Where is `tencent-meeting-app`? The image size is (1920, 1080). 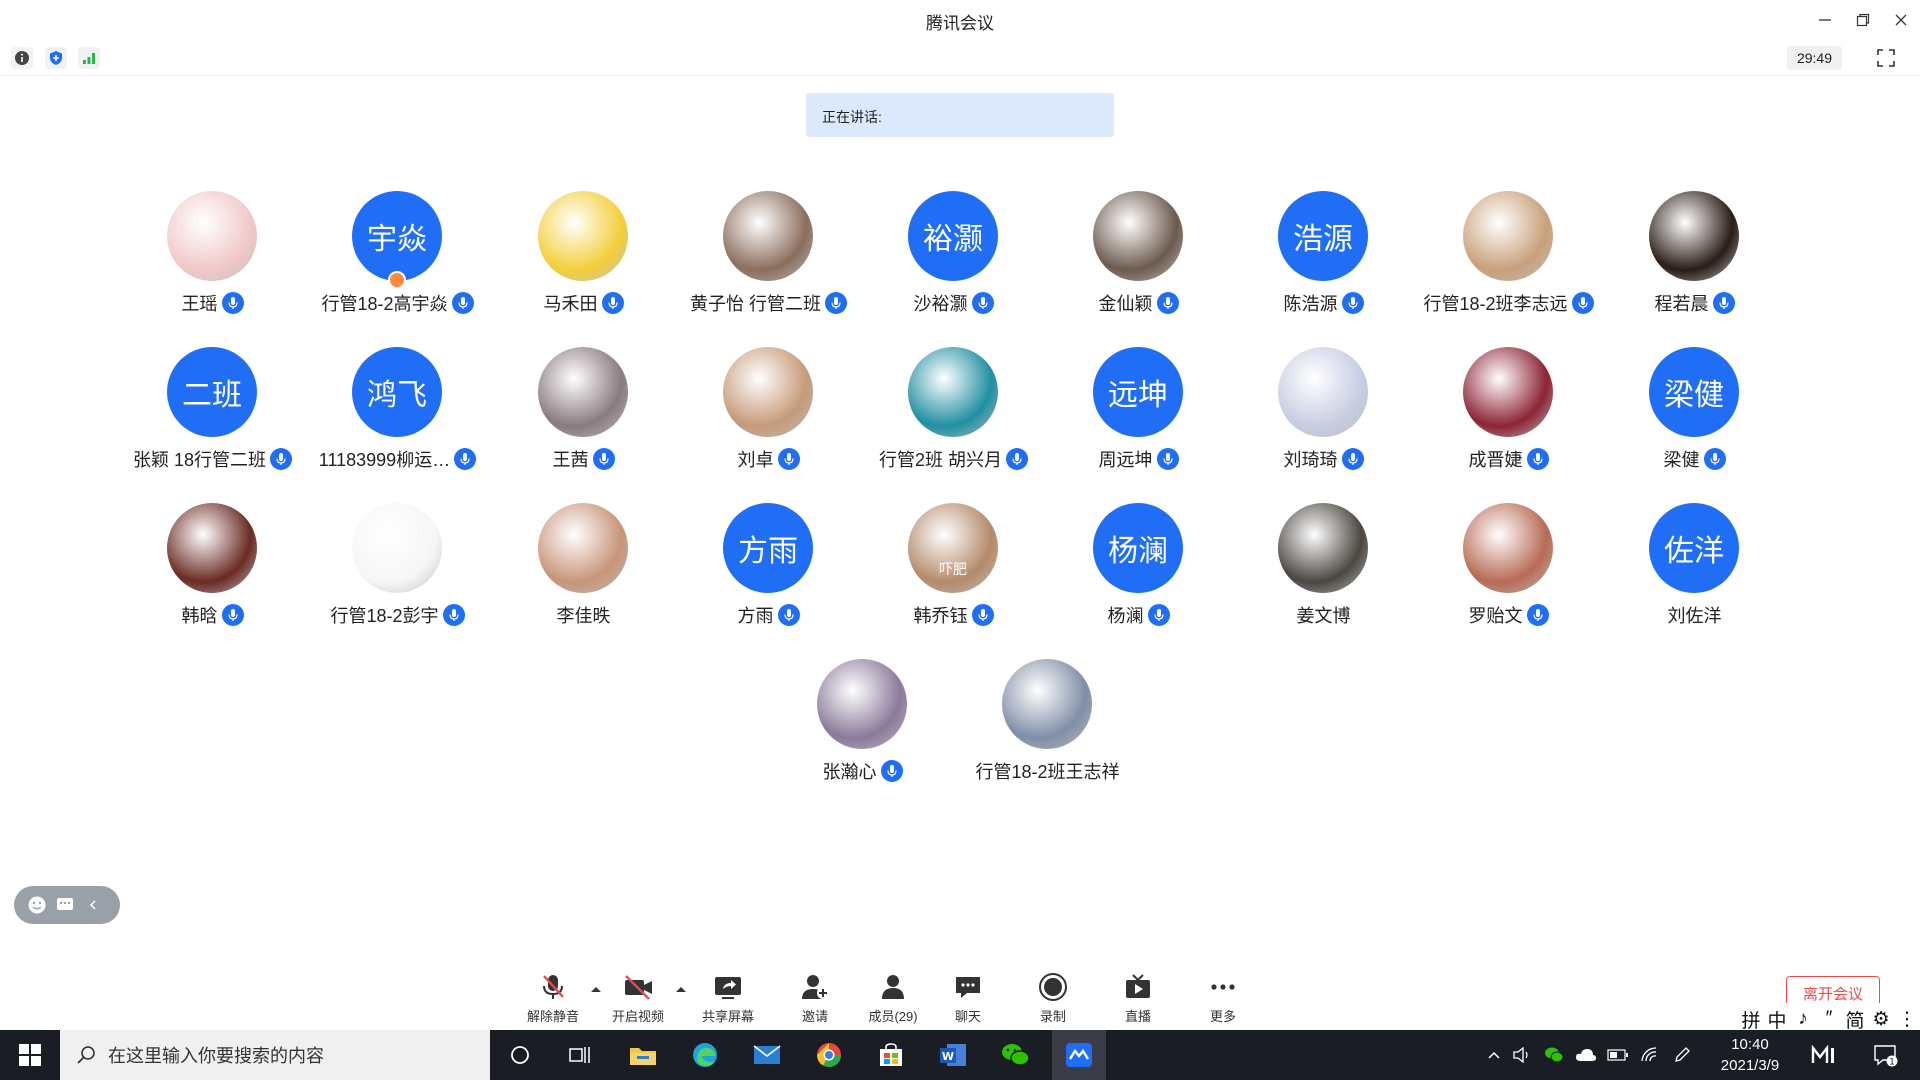
tencent-meeting-app is located at coordinates (1079, 1055).